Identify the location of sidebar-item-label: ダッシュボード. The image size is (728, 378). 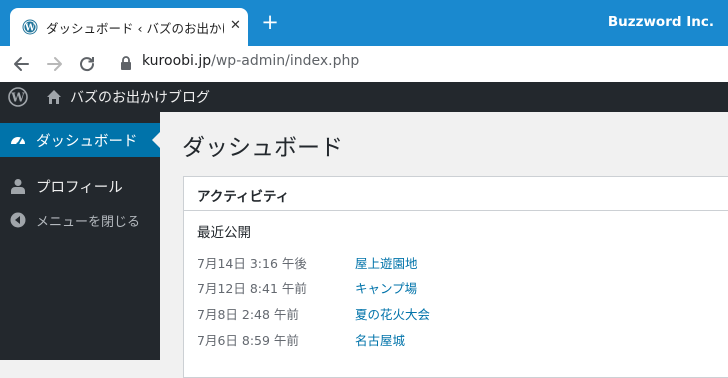
(87, 142).